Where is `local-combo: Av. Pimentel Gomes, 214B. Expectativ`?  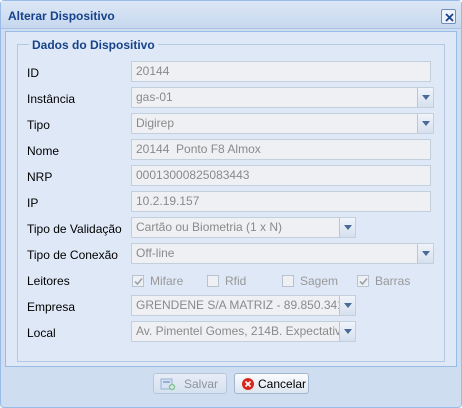 local-combo: Av. Pimentel Gomes, 214B. Expectativ is located at coordinates (243, 331).